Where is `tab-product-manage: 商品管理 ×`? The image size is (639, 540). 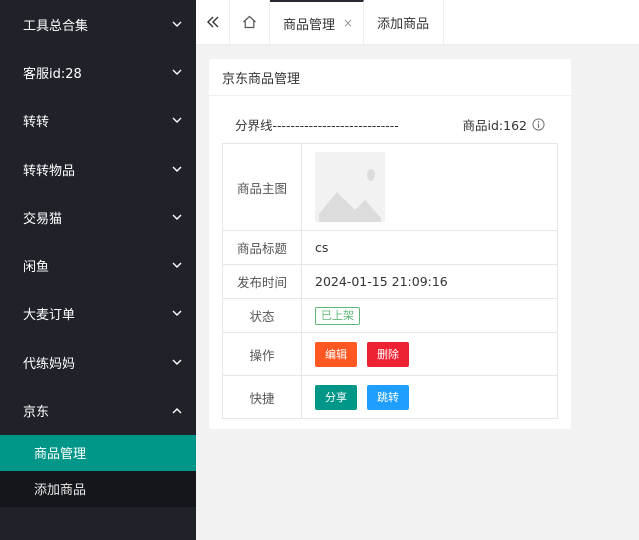 tab-product-manage: 商品管理 × is located at coordinates (317, 22).